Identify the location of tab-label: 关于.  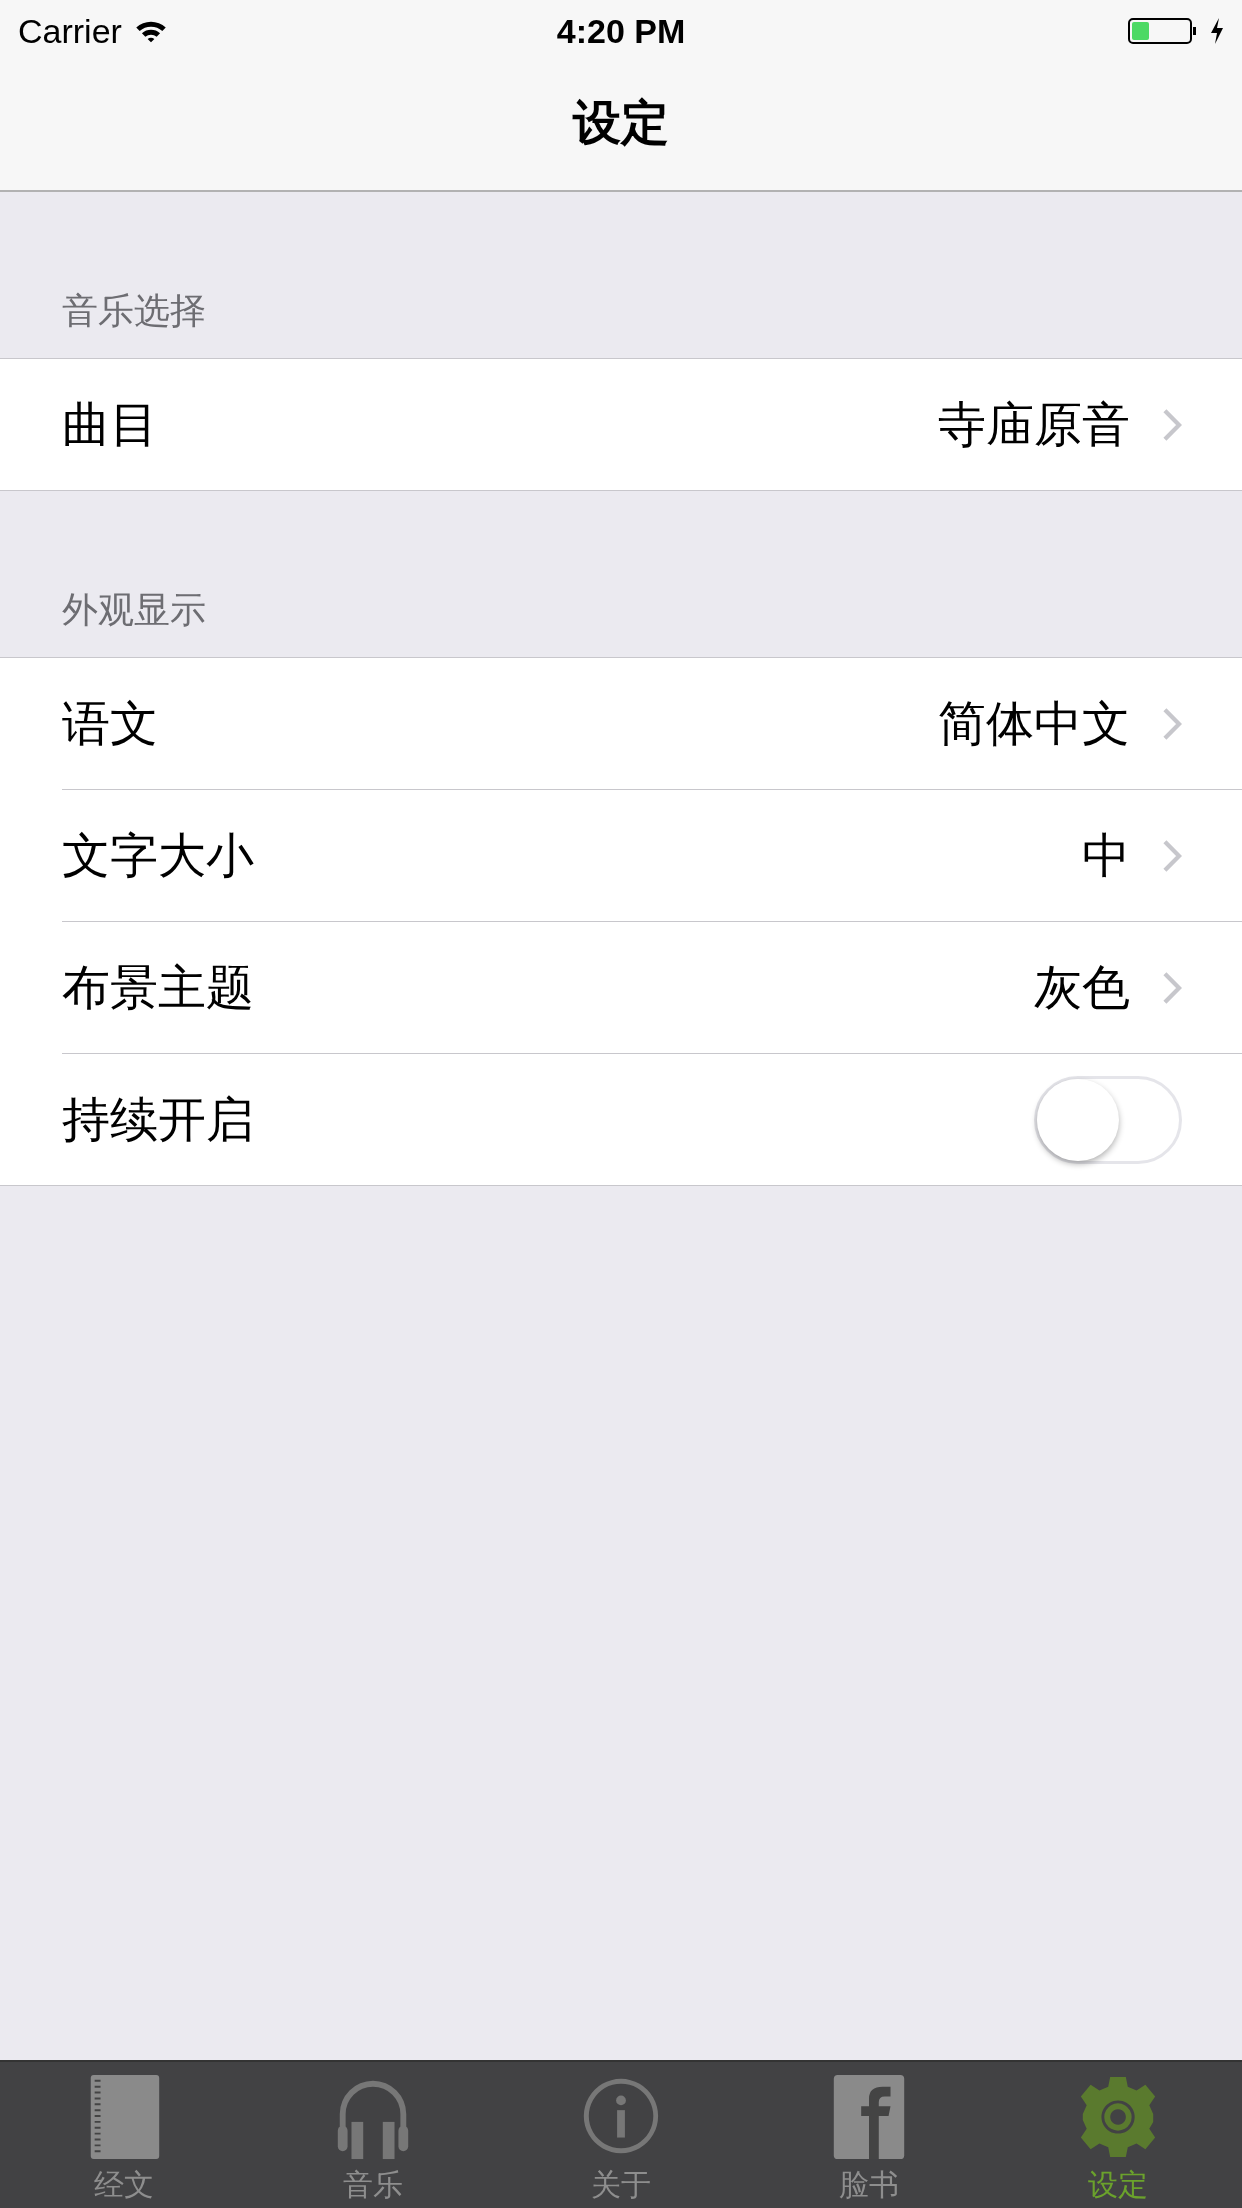
(621, 2185).